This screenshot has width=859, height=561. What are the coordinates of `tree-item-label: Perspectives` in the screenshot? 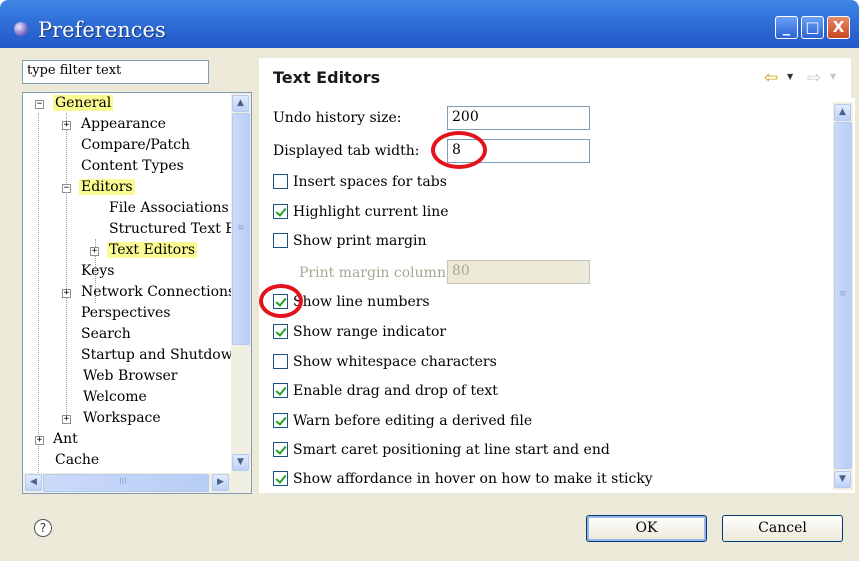 It's located at (126, 313).